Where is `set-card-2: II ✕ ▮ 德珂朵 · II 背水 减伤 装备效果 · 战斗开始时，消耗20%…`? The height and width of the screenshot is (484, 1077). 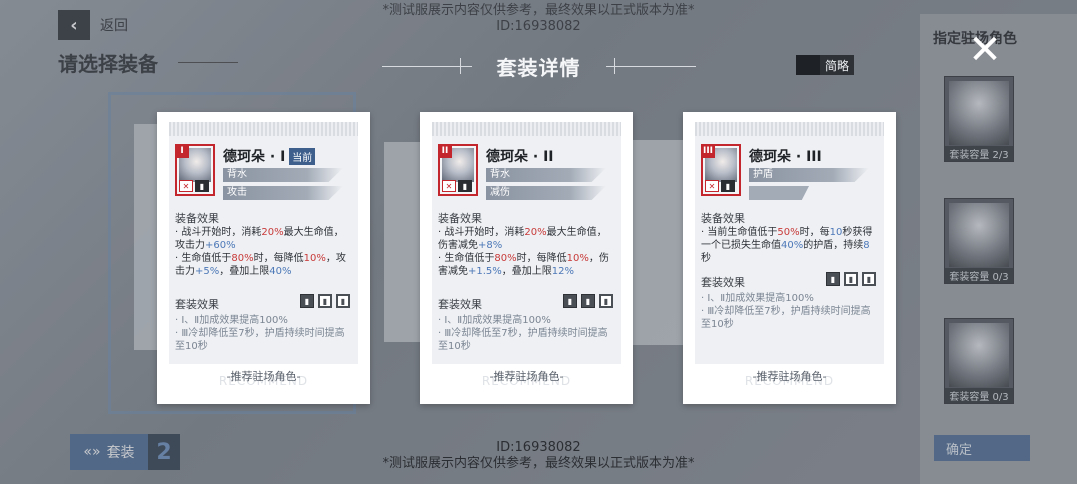 set-card-2: II ✕ ▮ 德珂朵 · II 背水 减伤 装备效果 · 战斗开始时，消耗20%… is located at coordinates (526, 258).